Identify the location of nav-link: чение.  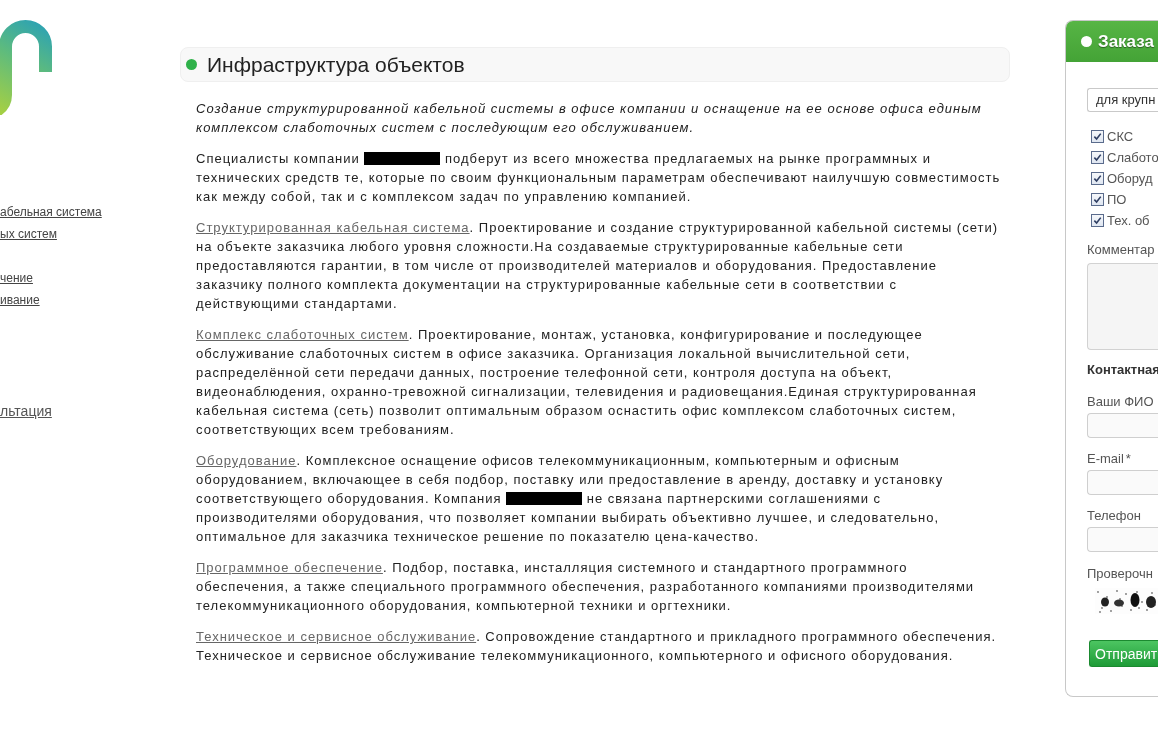
(16, 278).